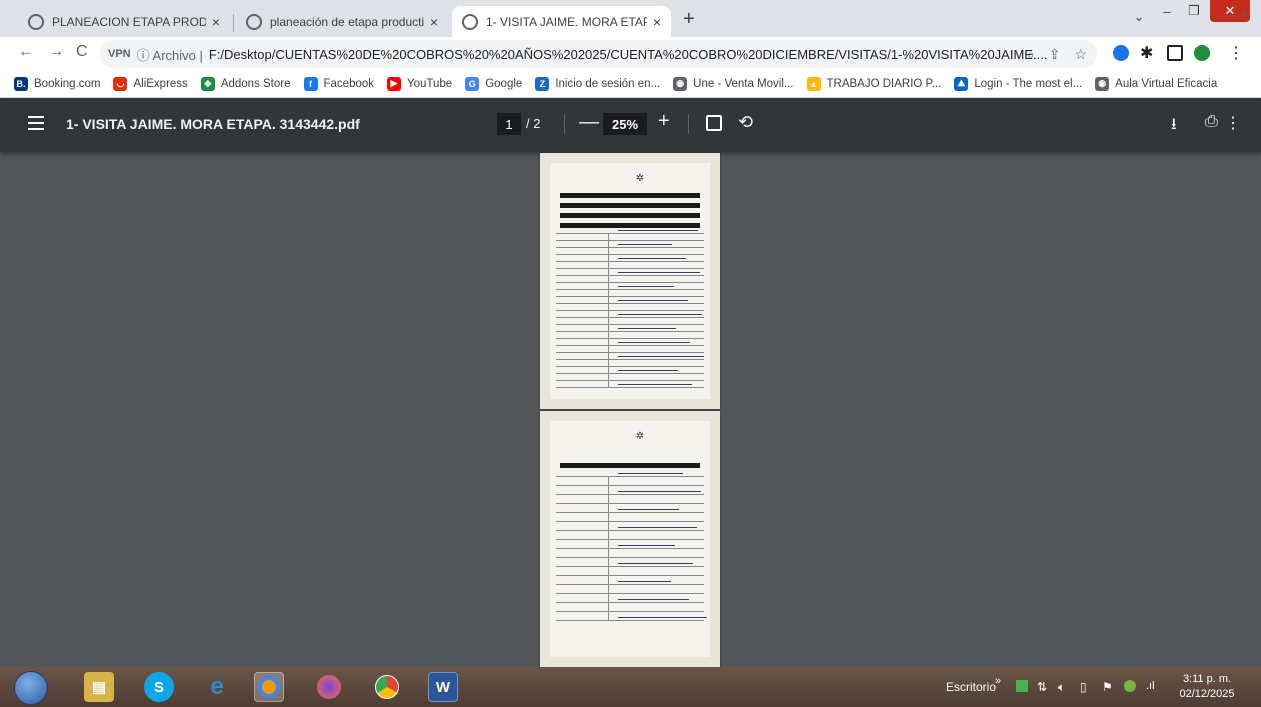 This screenshot has height=707, width=1261. What do you see at coordinates (689, 19) in the screenshot?
I see `new-tab-button: +` at bounding box center [689, 19].